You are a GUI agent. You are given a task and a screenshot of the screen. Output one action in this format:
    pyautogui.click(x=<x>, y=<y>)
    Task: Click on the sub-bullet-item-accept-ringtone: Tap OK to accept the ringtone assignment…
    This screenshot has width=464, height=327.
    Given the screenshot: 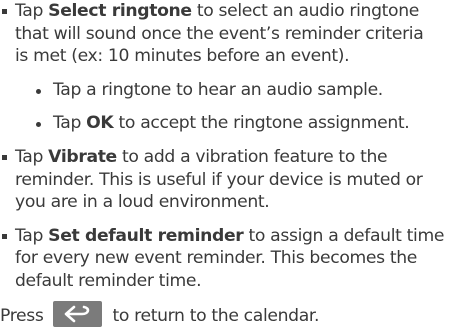 What is the action you would take?
    pyautogui.click(x=232, y=123)
    